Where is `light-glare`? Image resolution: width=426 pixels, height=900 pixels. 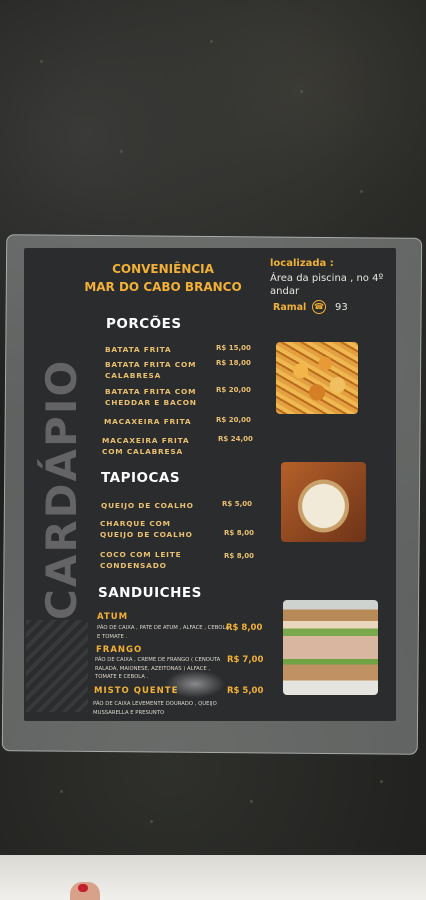
light-glare is located at coordinates (195, 684).